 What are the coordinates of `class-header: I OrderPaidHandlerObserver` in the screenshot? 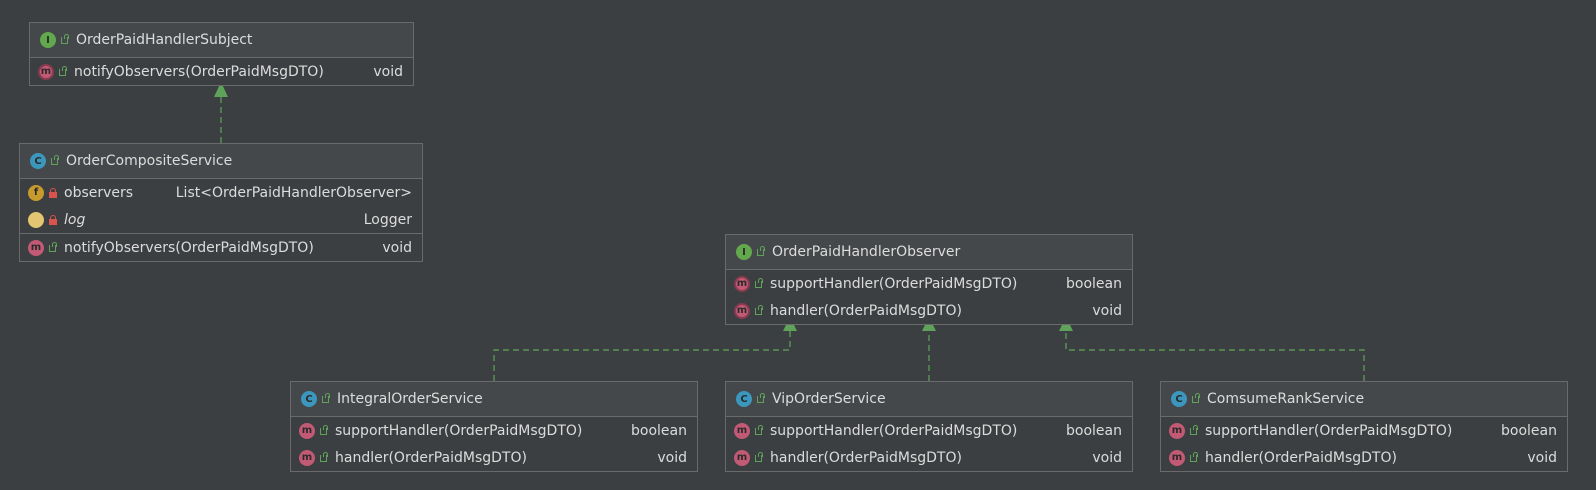 It's located at (929, 252).